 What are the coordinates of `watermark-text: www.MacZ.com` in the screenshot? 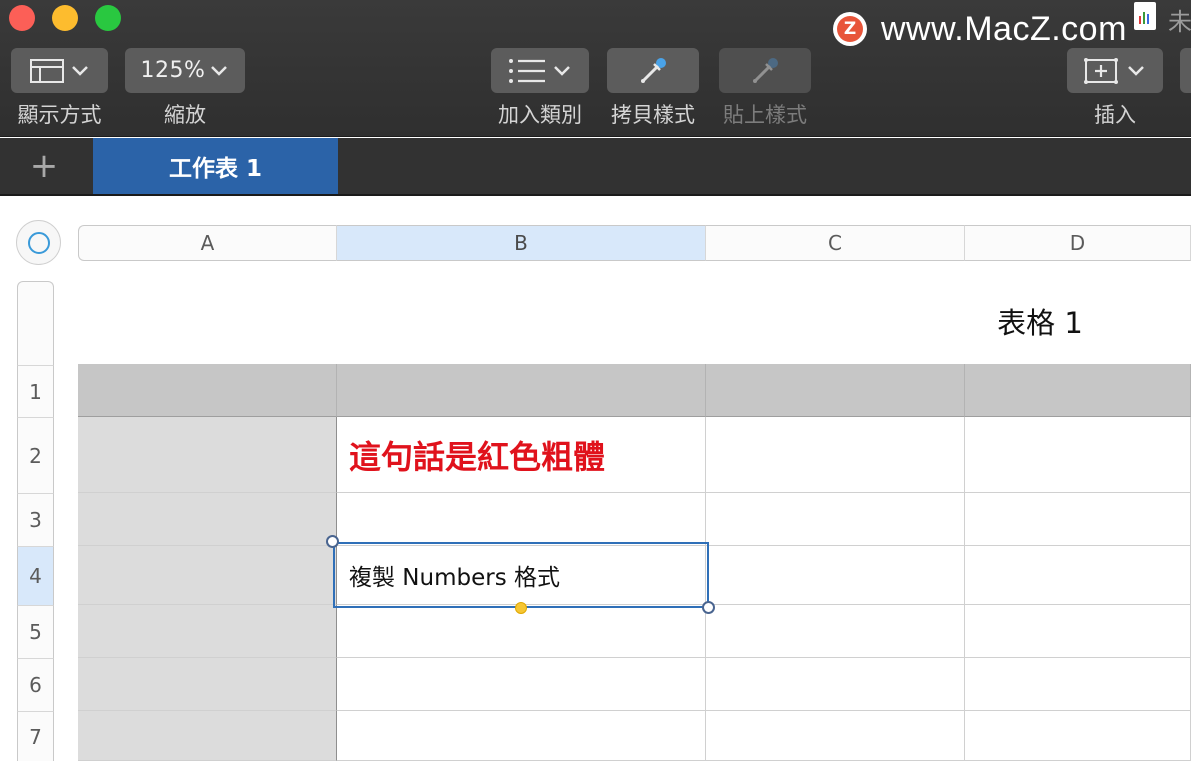 It's located at (1004, 28).